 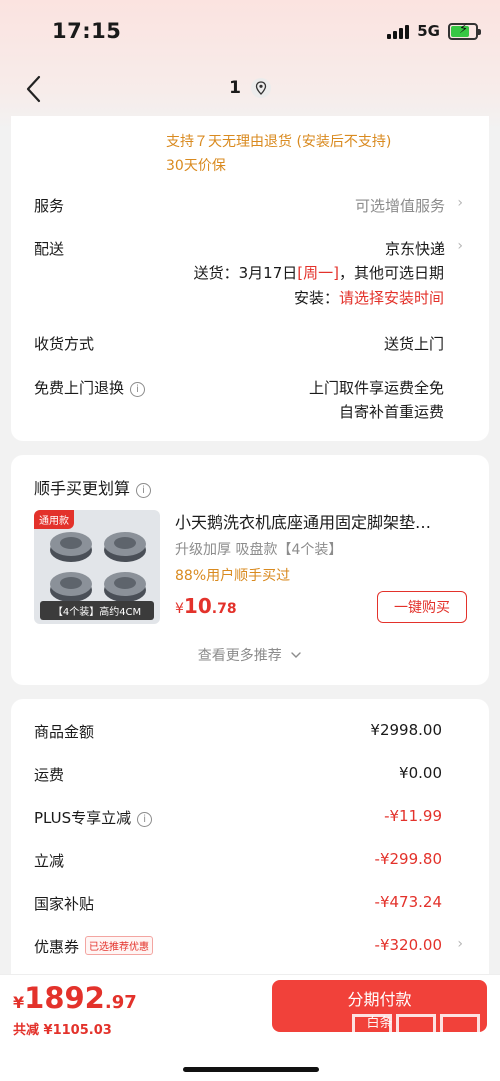 I want to click on product-price: ¥10.78, so click(x=206, y=606).